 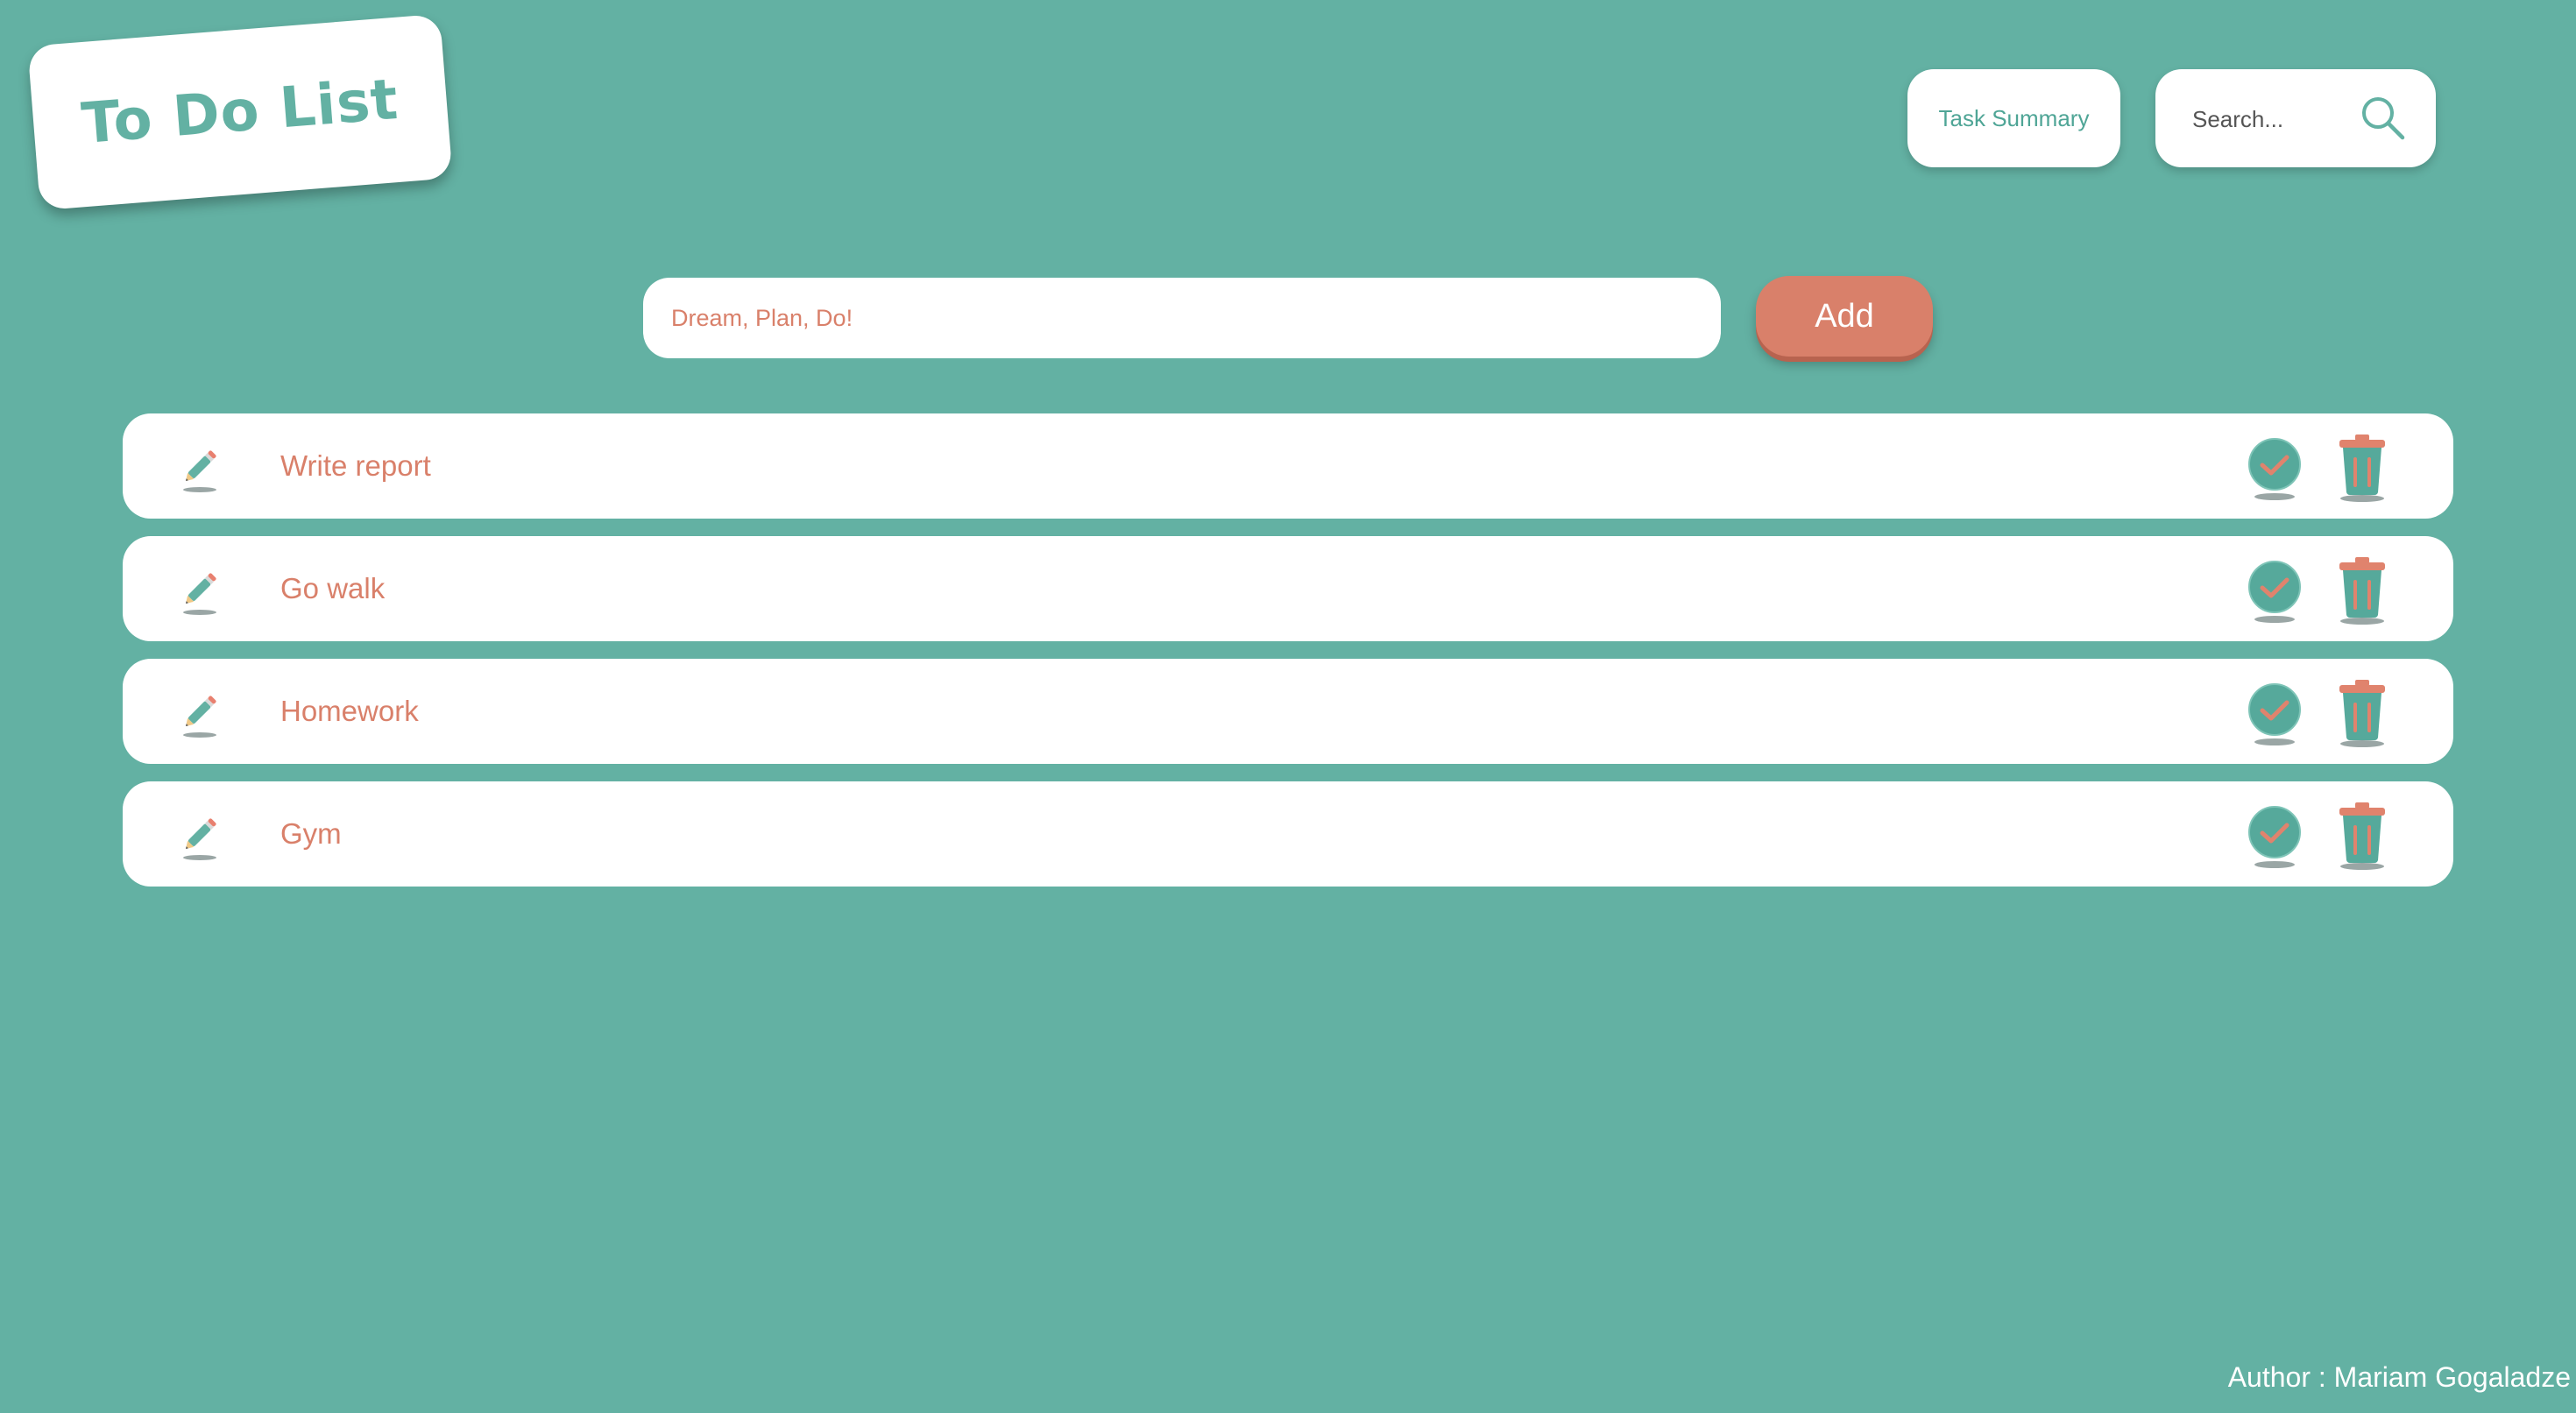 What do you see at coordinates (1288, 466) in the screenshot?
I see `task-item: Write report` at bounding box center [1288, 466].